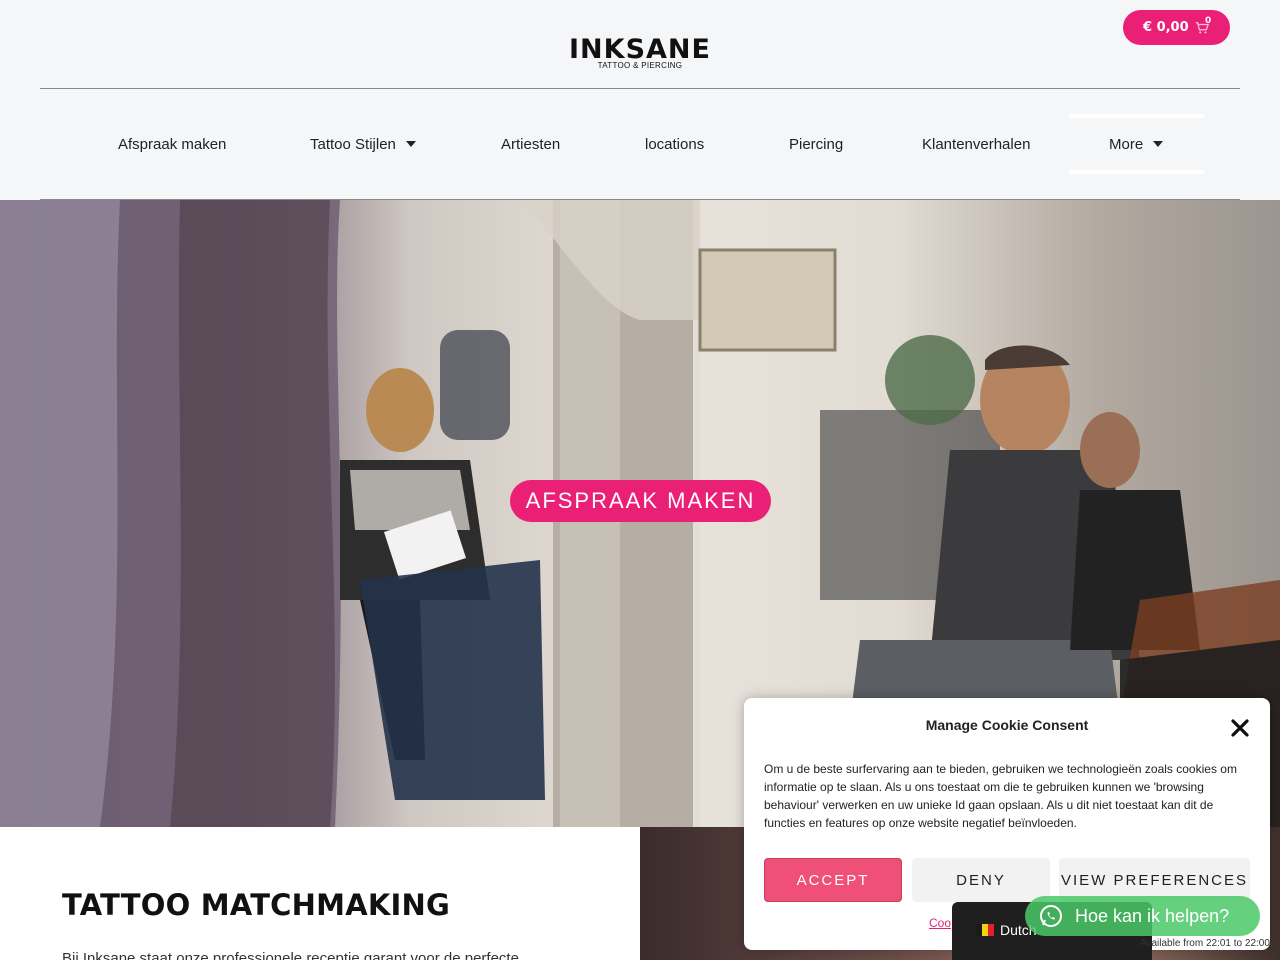 The image size is (1280, 960). I want to click on nav-item-afspraak-maken: Afspraak maken, so click(172, 144).